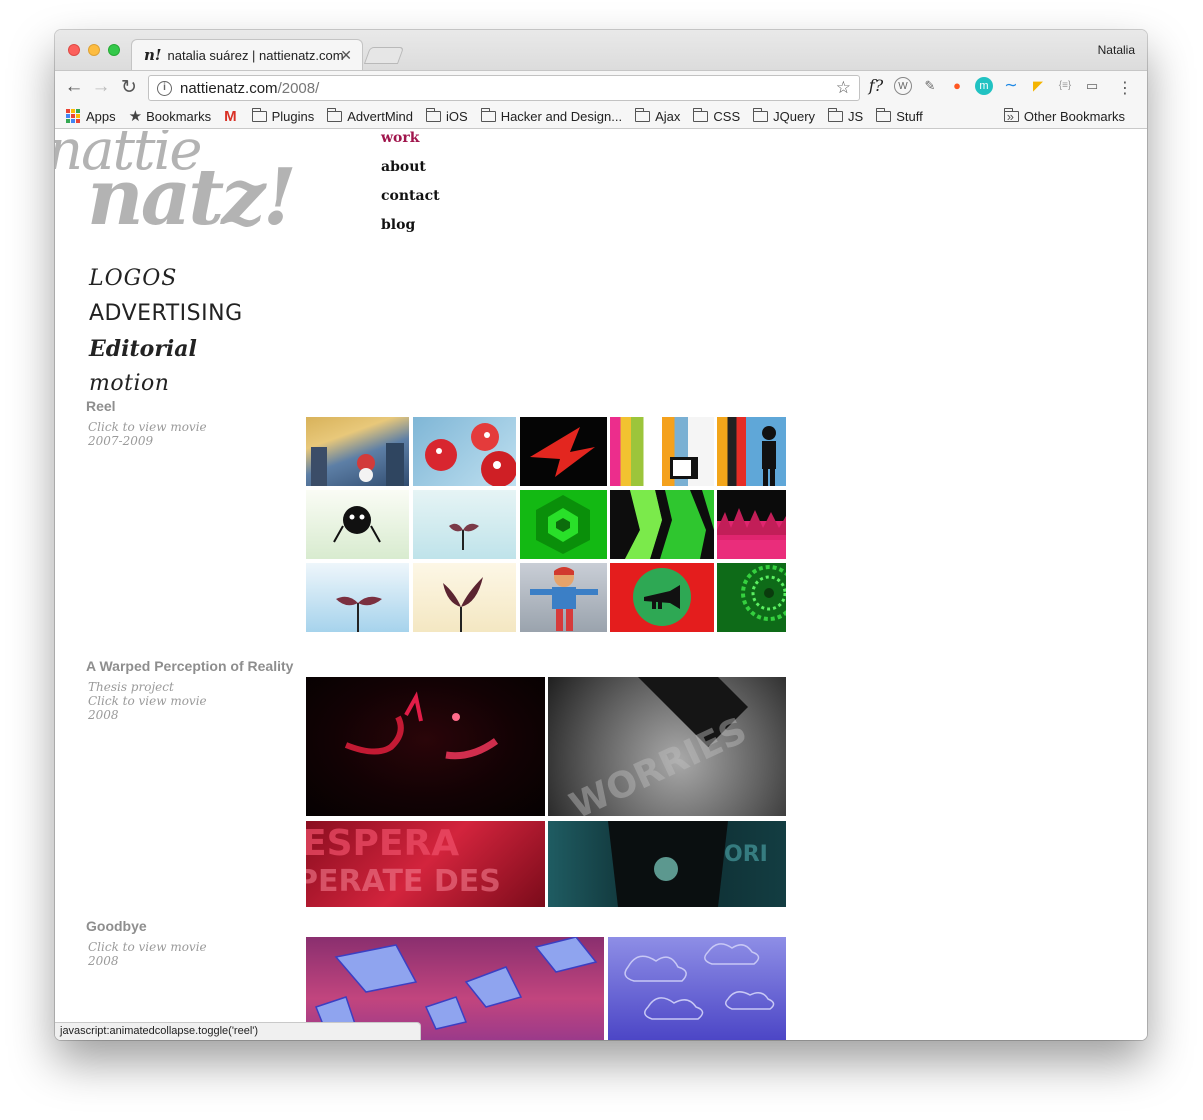  I want to click on font-identifier-extension-icon: f?, so click(876, 86).